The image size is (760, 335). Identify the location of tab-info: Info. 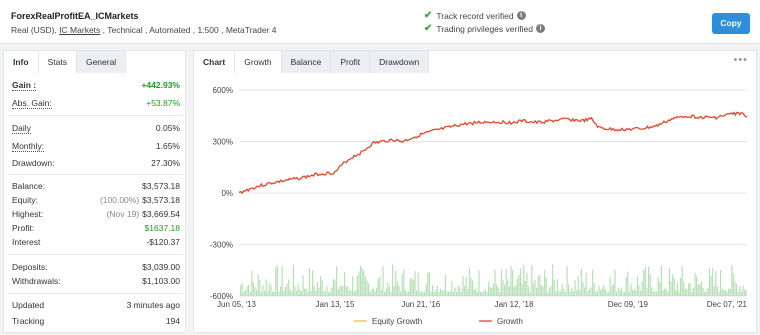
(21, 62).